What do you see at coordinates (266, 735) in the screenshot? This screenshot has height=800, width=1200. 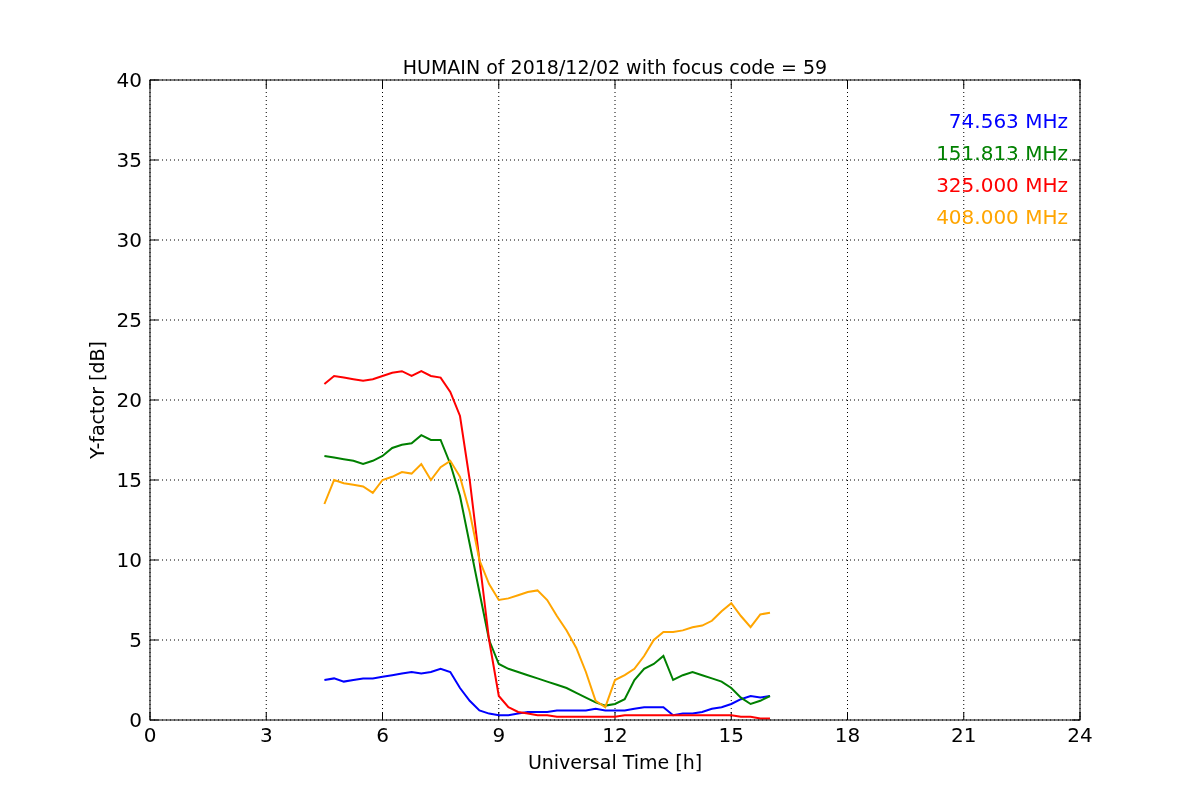 I see `tick-label: 3` at bounding box center [266, 735].